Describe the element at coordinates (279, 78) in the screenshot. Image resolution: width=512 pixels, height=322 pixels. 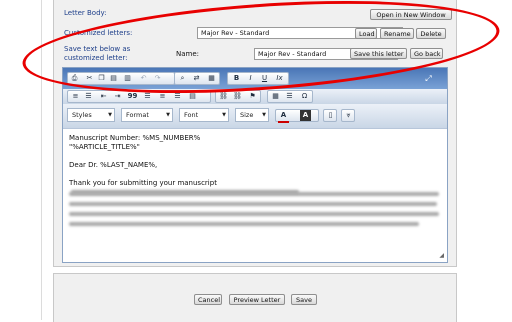
I see `remove-format-button: Ix` at that location.